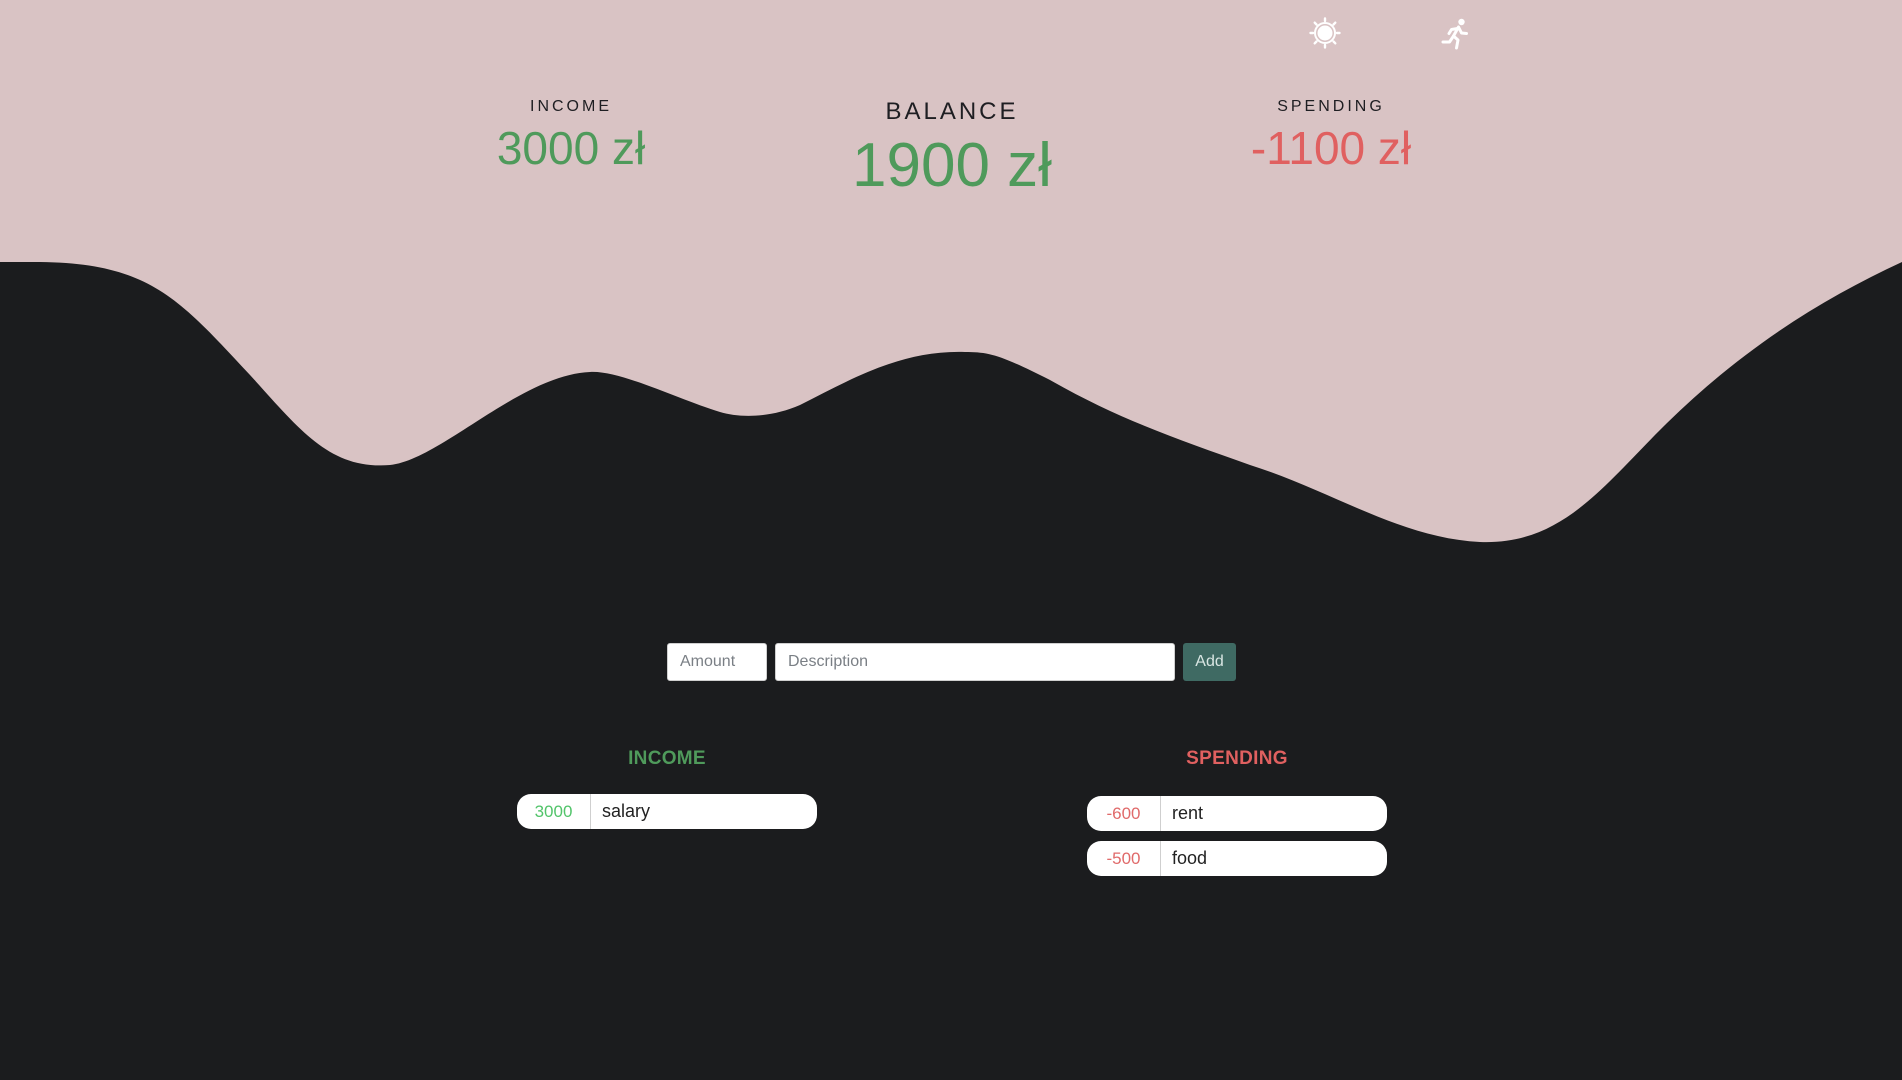  Describe the element at coordinates (1190, 858) in the screenshot. I see `spending-item-description: food` at that location.